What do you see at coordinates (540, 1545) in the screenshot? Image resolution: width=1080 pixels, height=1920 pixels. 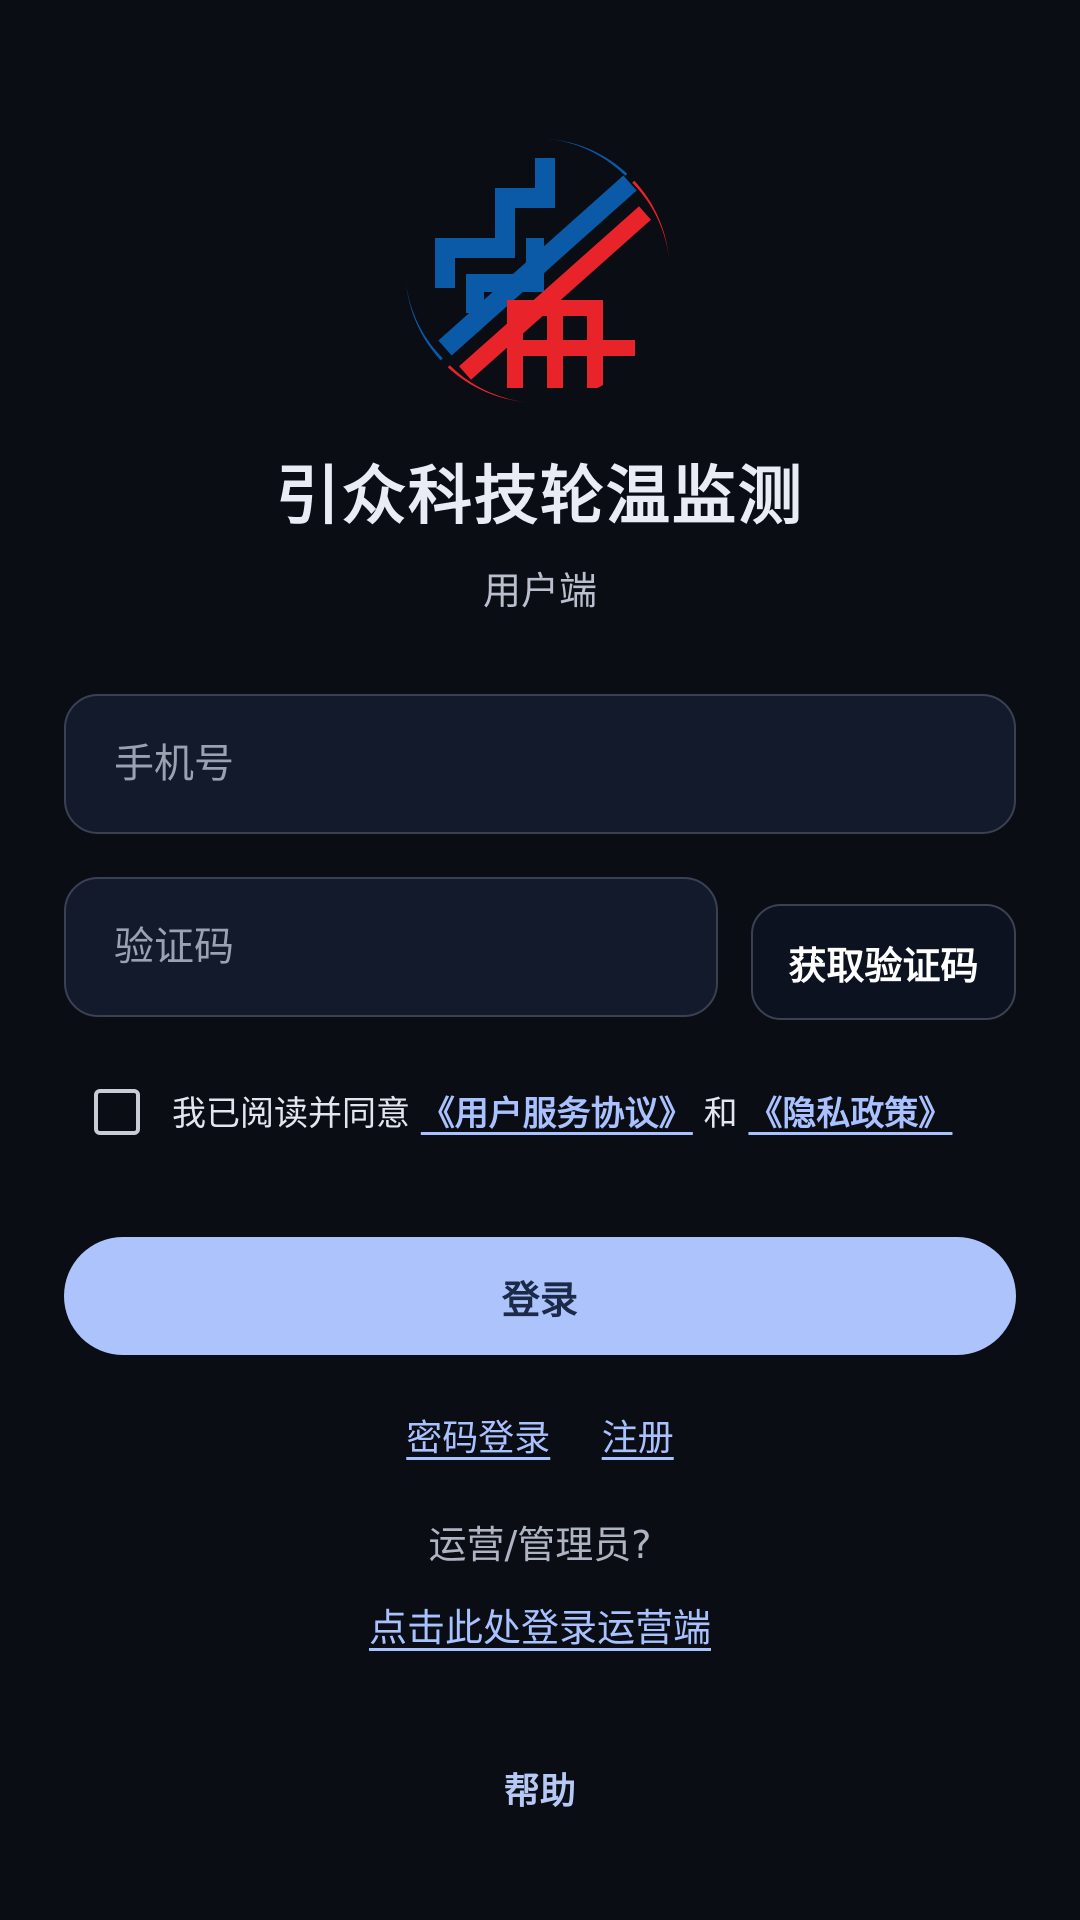 I see `operator-question: 运营/管理员?` at bounding box center [540, 1545].